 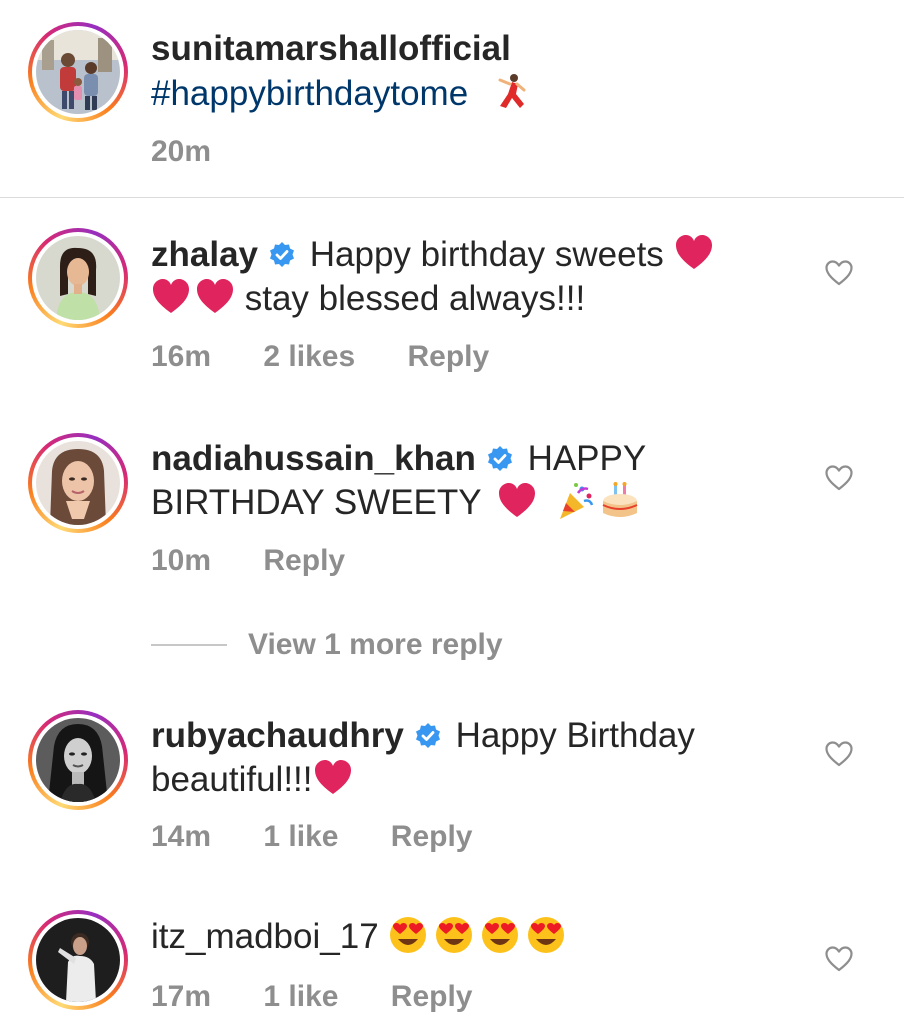 What do you see at coordinates (510, 92) in the screenshot?
I see `dancer-emoji` at bounding box center [510, 92].